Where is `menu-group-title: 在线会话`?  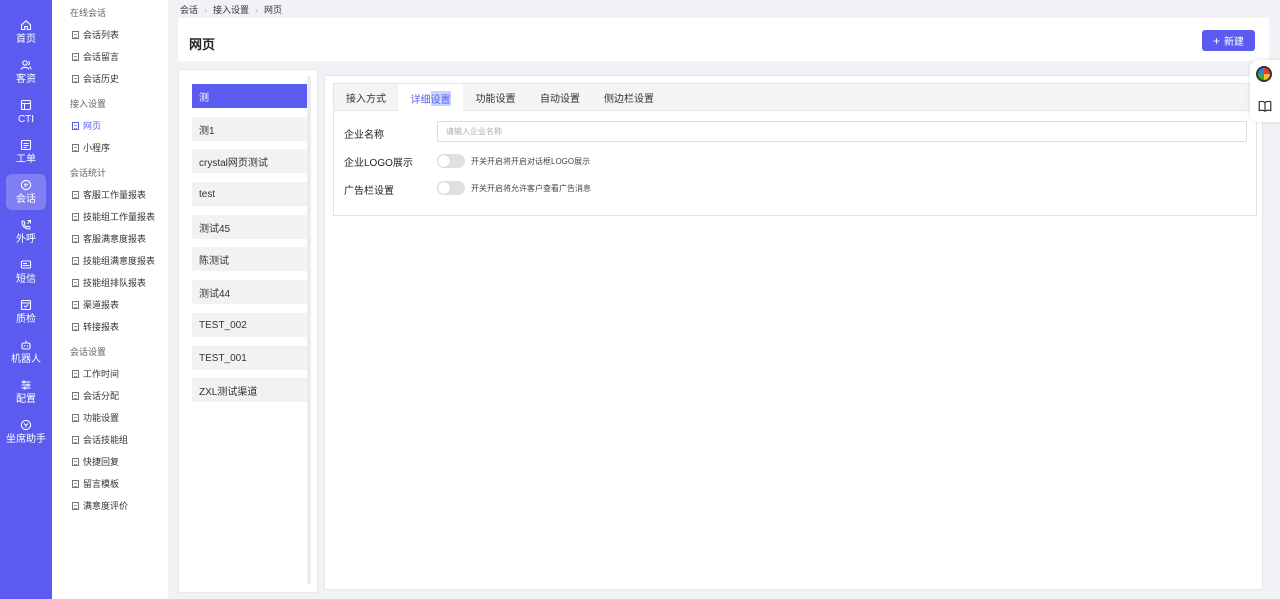 menu-group-title: 在线会话 is located at coordinates (88, 13).